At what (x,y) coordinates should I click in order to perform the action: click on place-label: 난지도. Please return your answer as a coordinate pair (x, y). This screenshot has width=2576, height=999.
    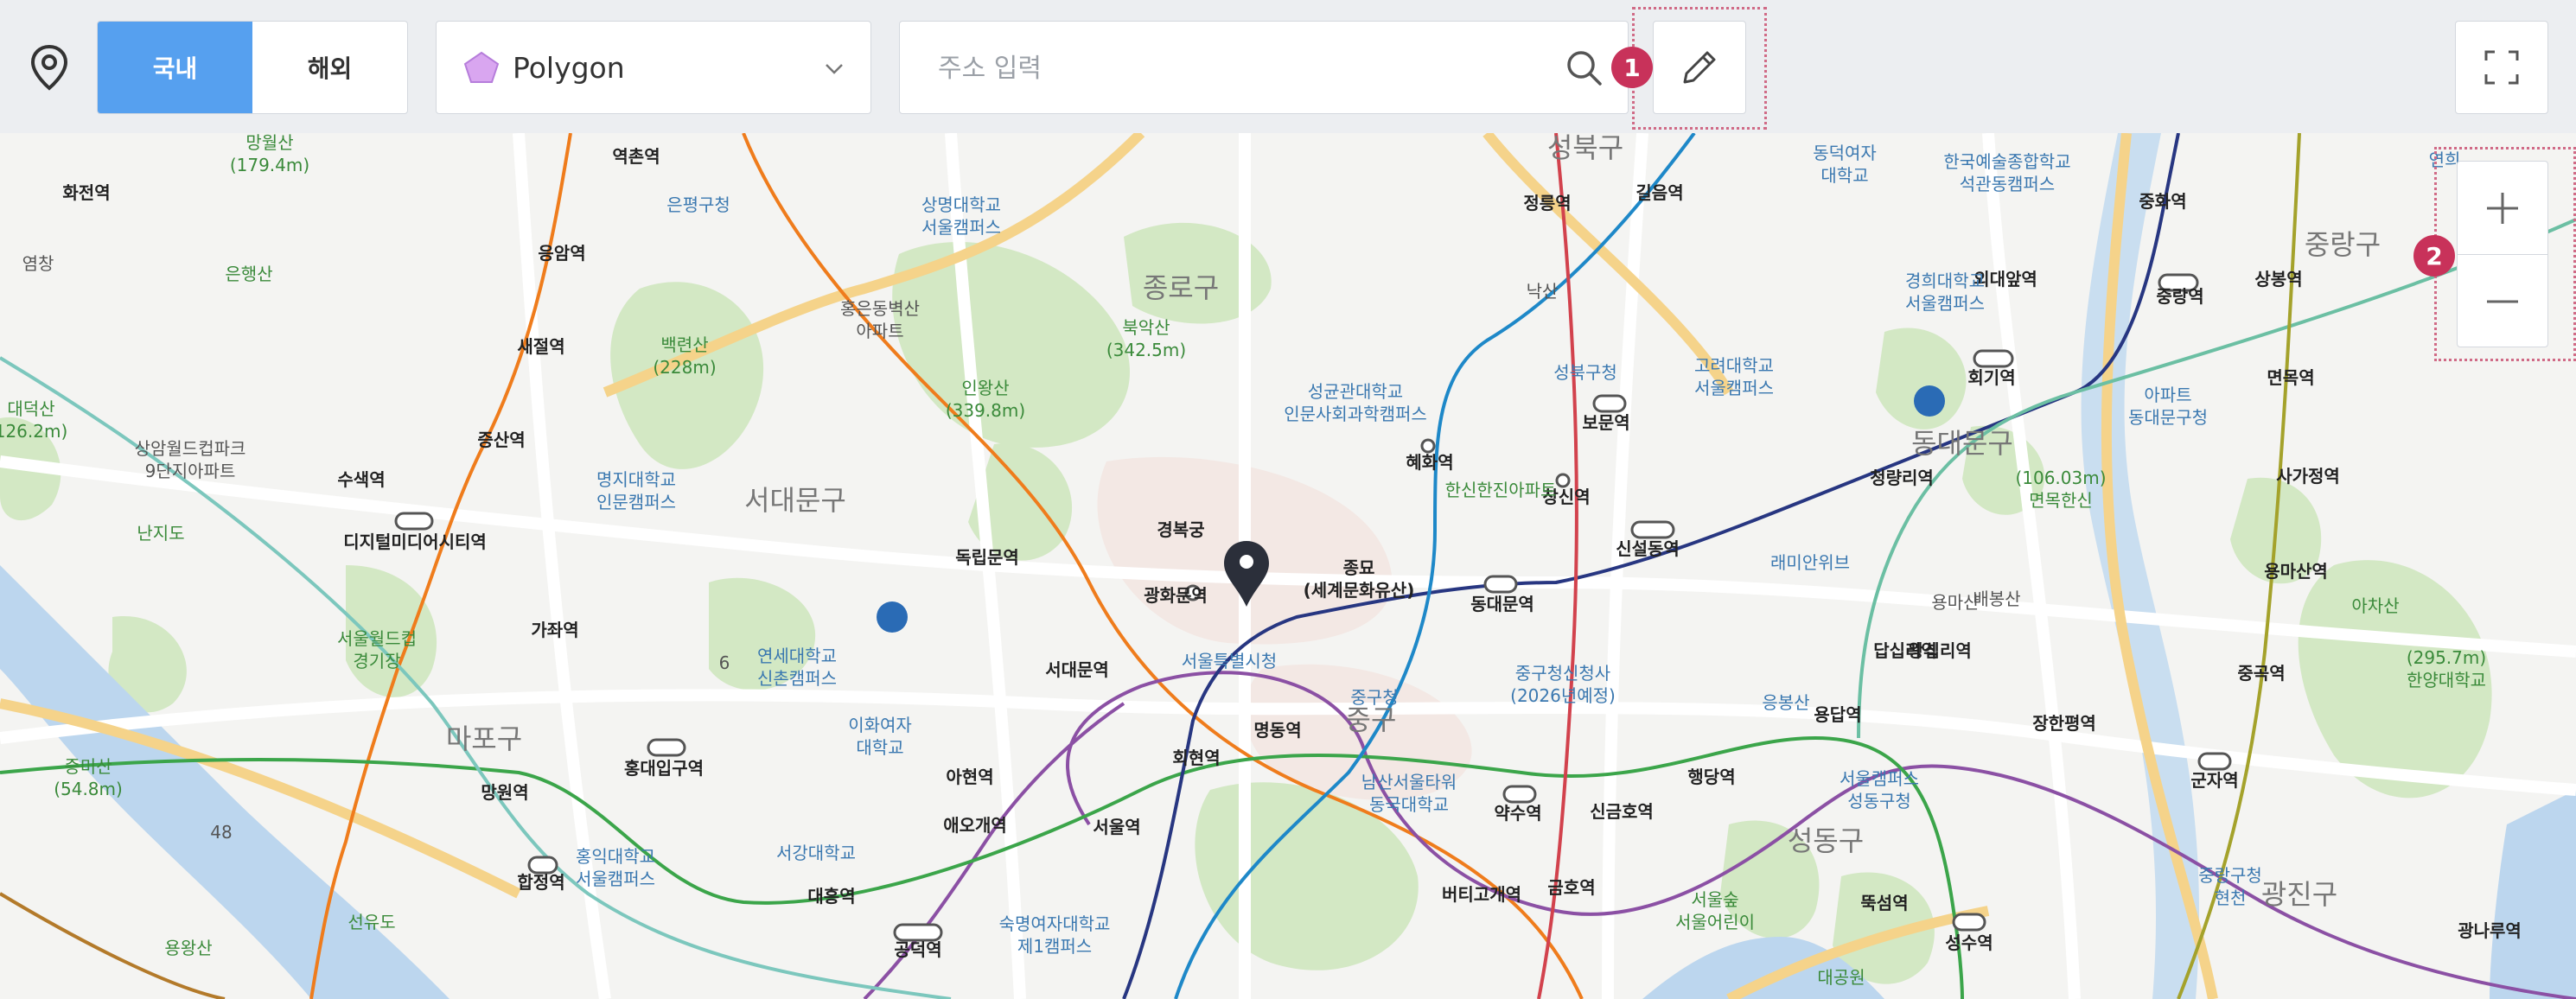
    Looking at the image, I should click on (160, 533).